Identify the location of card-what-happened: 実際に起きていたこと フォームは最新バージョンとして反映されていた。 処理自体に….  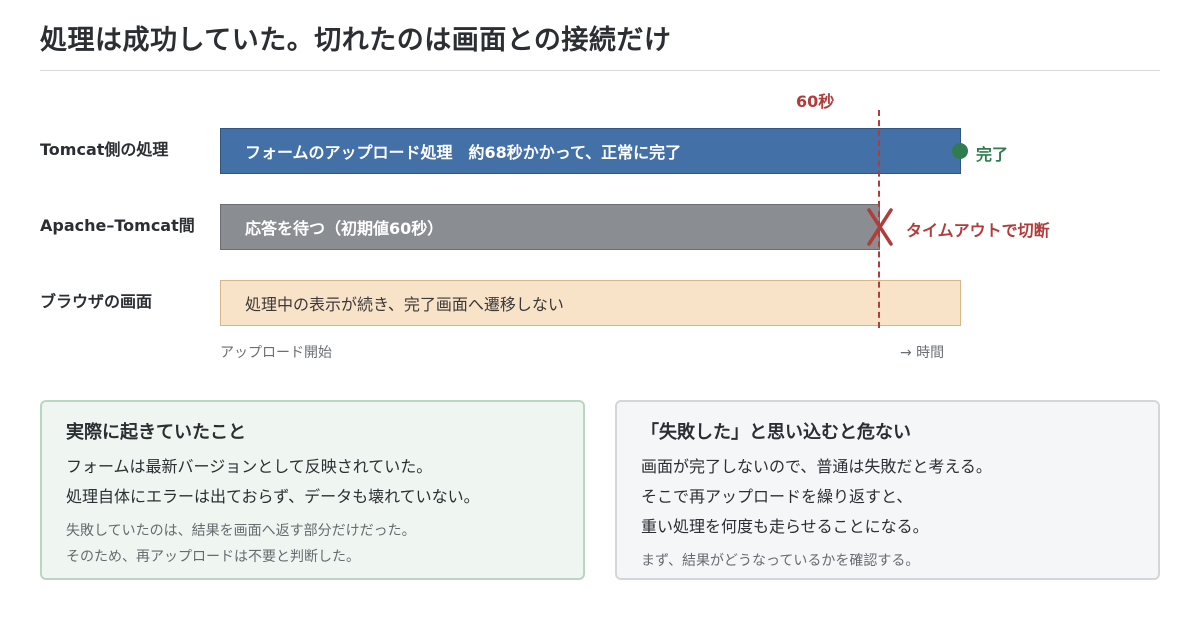
(312, 490).